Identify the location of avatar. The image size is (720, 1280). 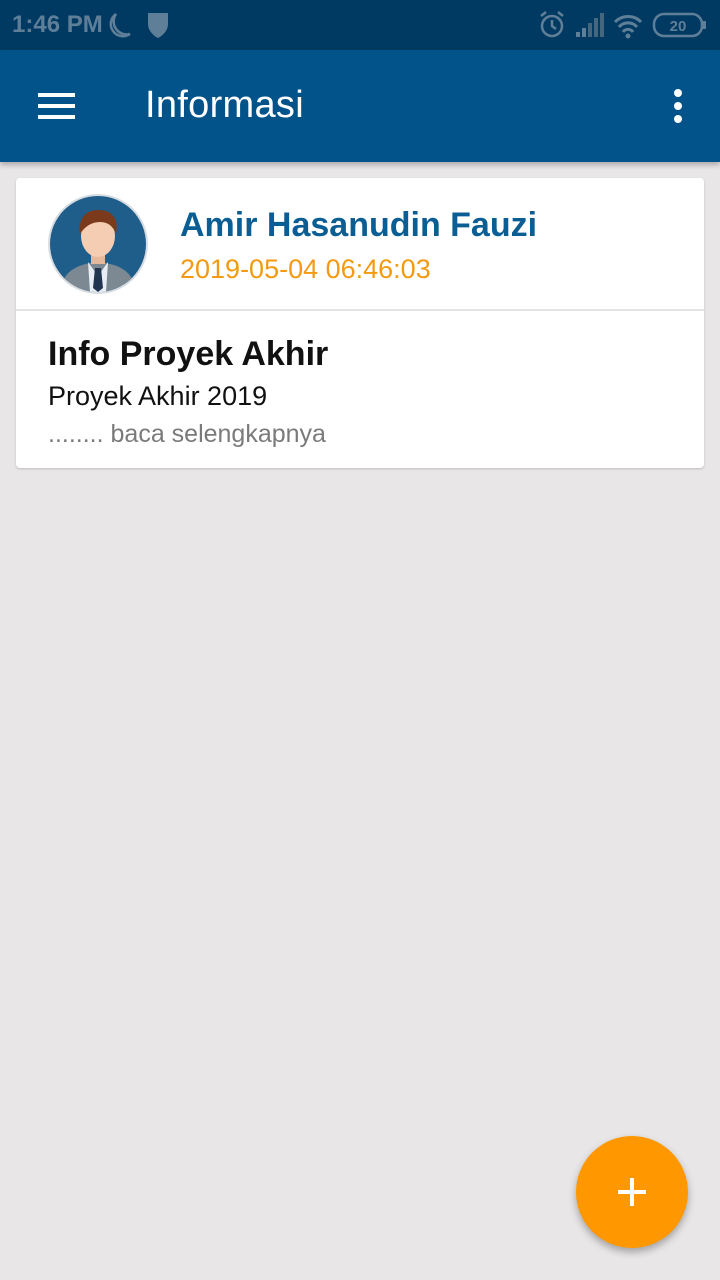
(98, 244).